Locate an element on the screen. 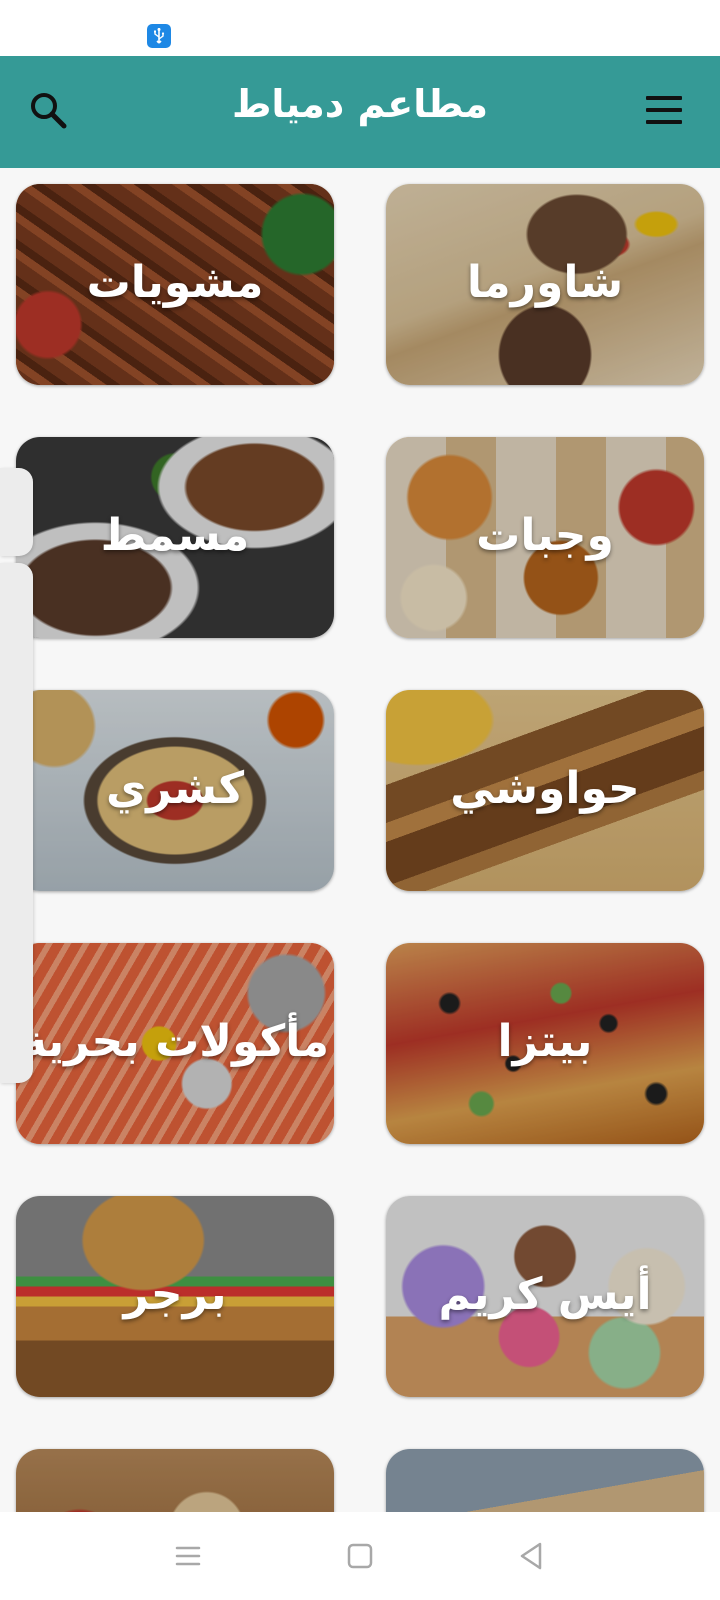  category-label: شاورما is located at coordinates (545, 282).